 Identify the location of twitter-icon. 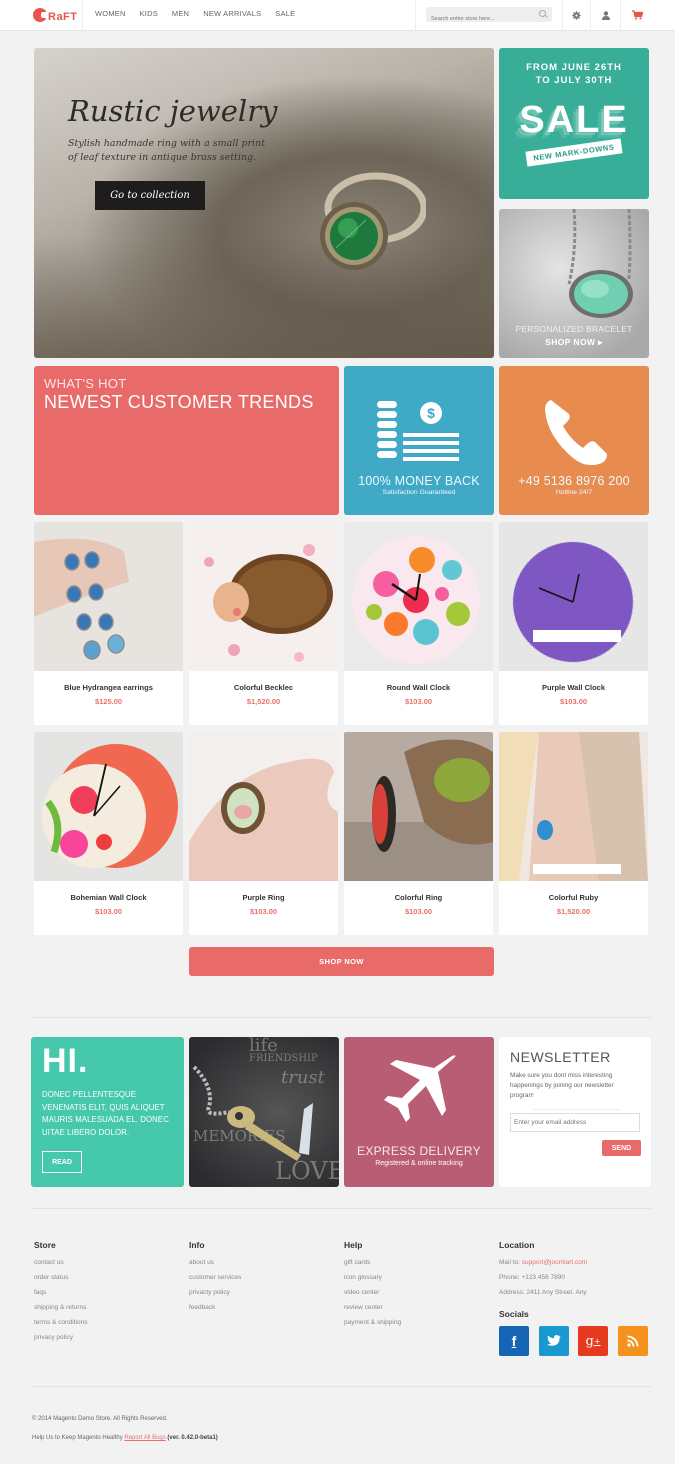
(554, 1341).